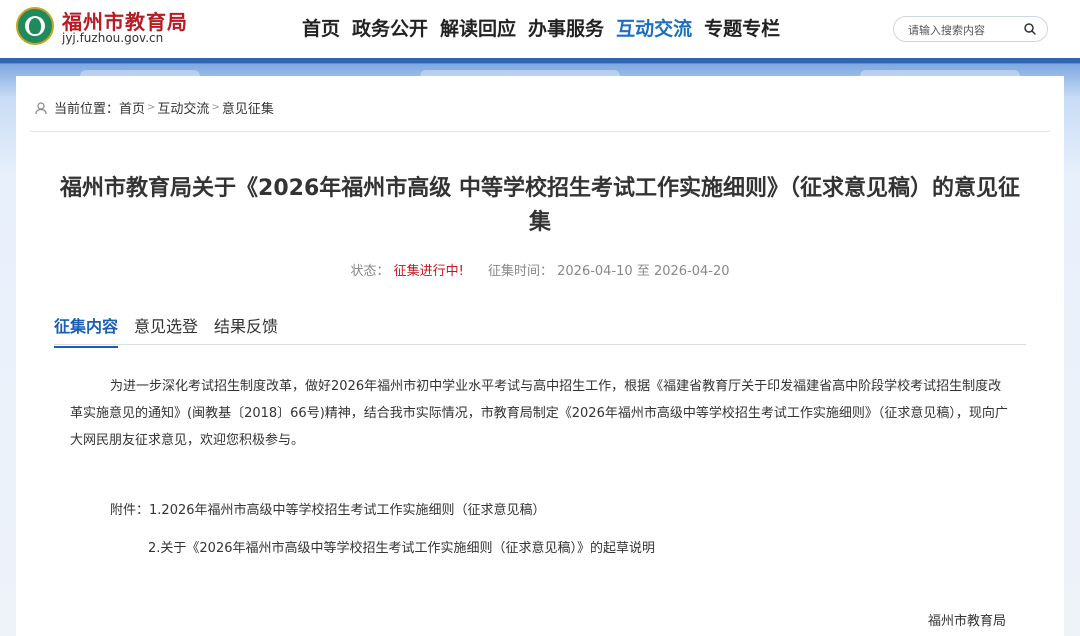 The width and height of the screenshot is (1080, 636). I want to click on status-label: 状态：, so click(370, 271).